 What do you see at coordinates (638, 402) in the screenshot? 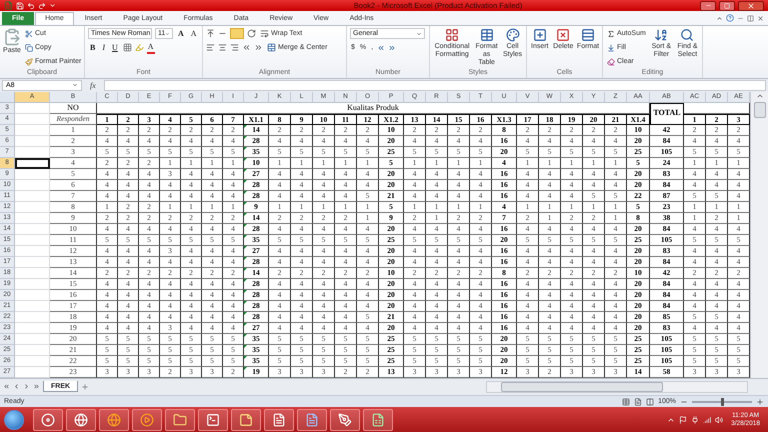
I see `page-layout-icon` at bounding box center [638, 402].